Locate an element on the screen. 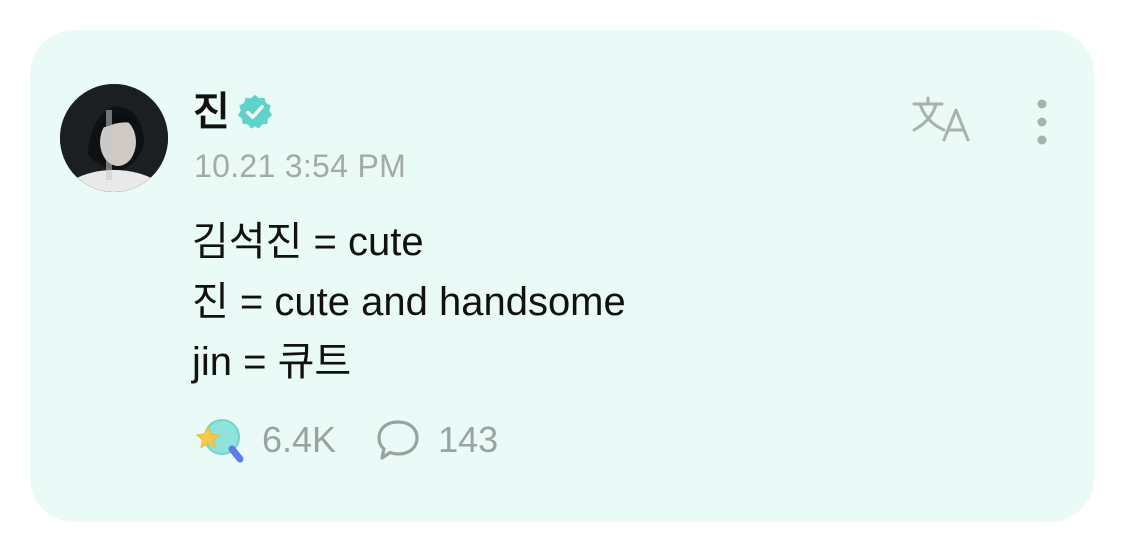 The width and height of the screenshot is (1125, 549). comment-count: 143 is located at coordinates (468, 439).